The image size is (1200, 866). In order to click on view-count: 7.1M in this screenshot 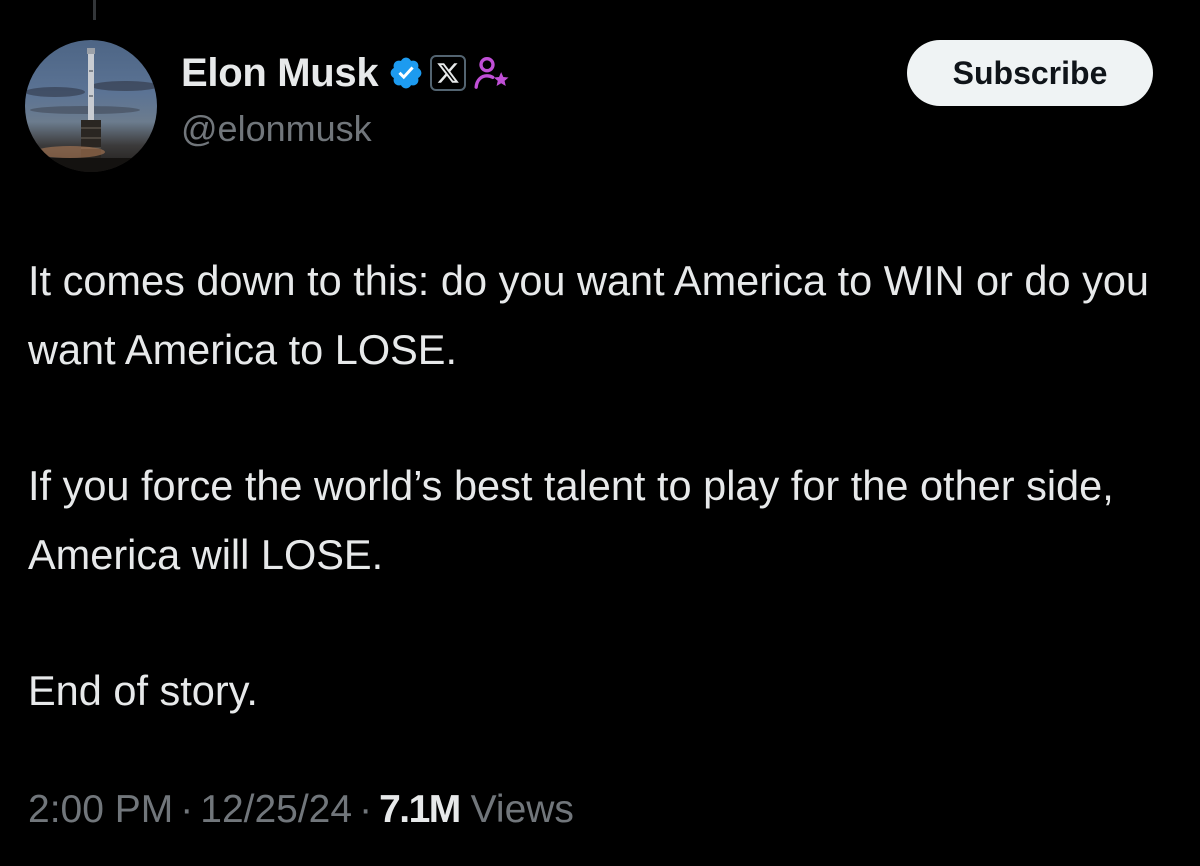, I will do `click(420, 809)`.